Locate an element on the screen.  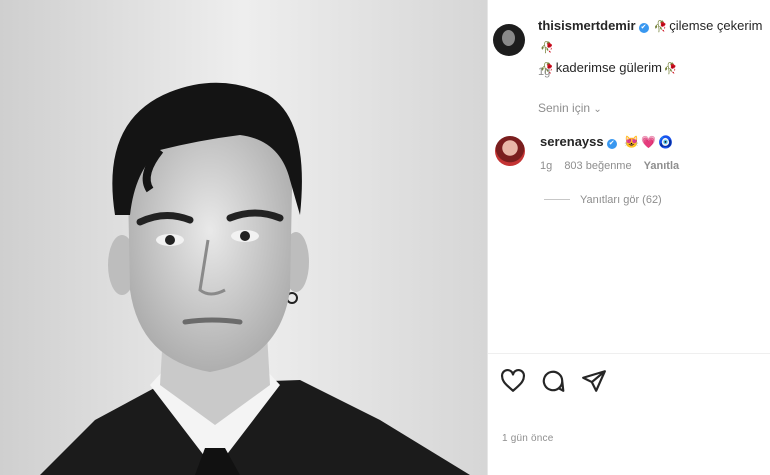
view-replies-button: Yanıtları gör (62) is located at coordinates (603, 200).